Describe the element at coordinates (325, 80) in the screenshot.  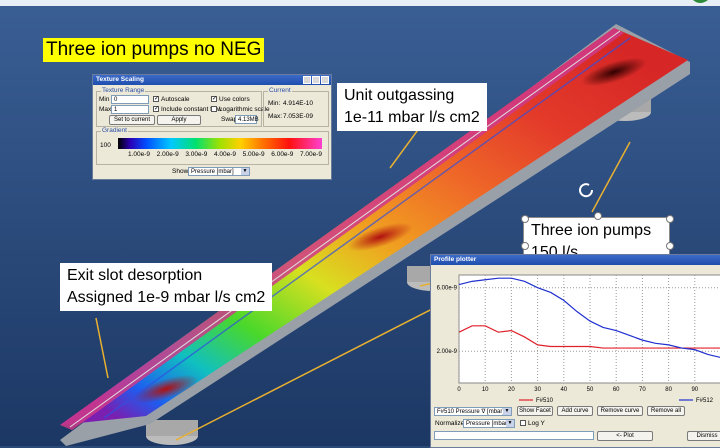
I see `close-button` at that location.